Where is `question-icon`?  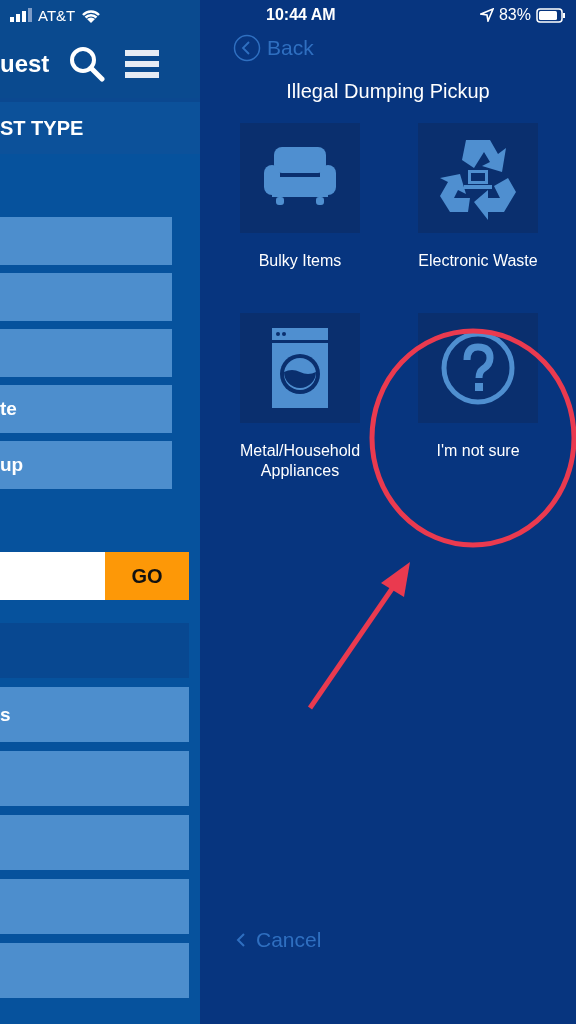
question-icon is located at coordinates (478, 368).